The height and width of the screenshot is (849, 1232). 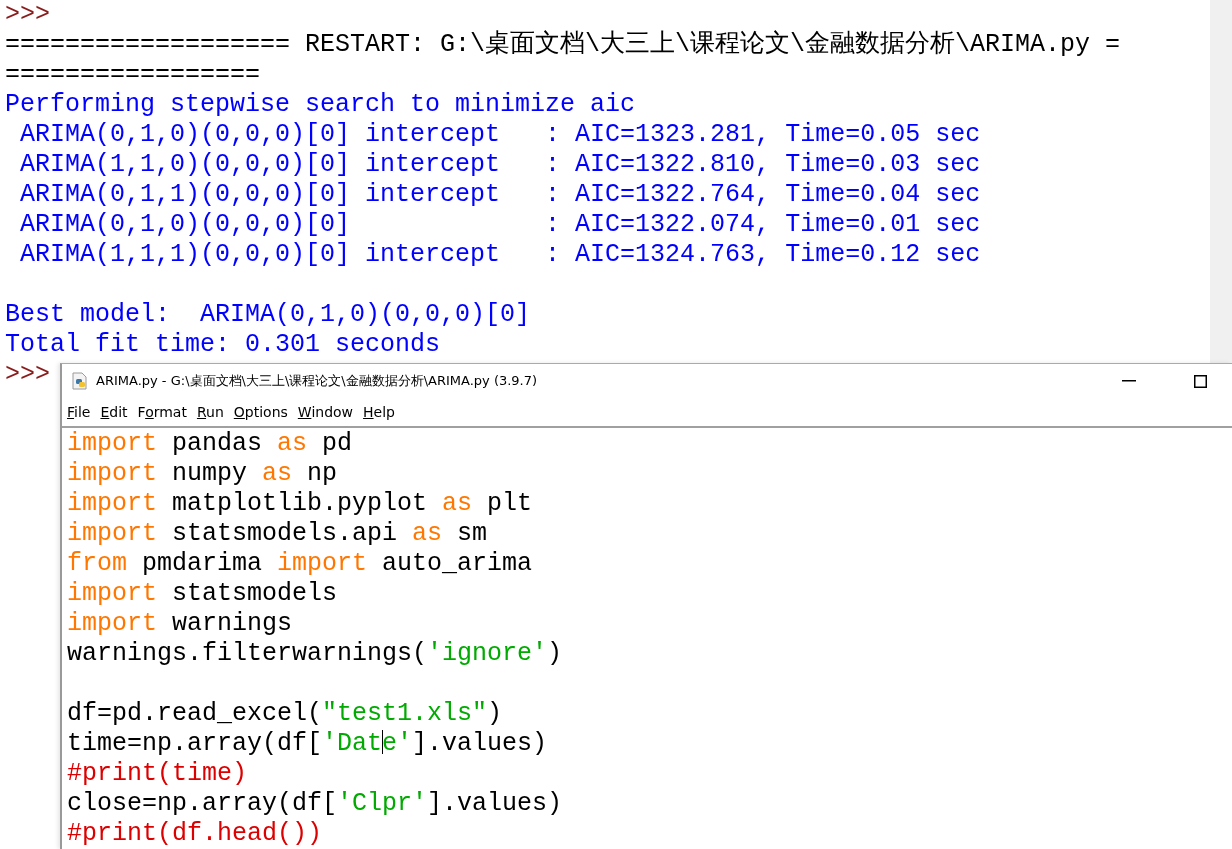 What do you see at coordinates (210, 412) in the screenshot?
I see `menu-item: Run` at bounding box center [210, 412].